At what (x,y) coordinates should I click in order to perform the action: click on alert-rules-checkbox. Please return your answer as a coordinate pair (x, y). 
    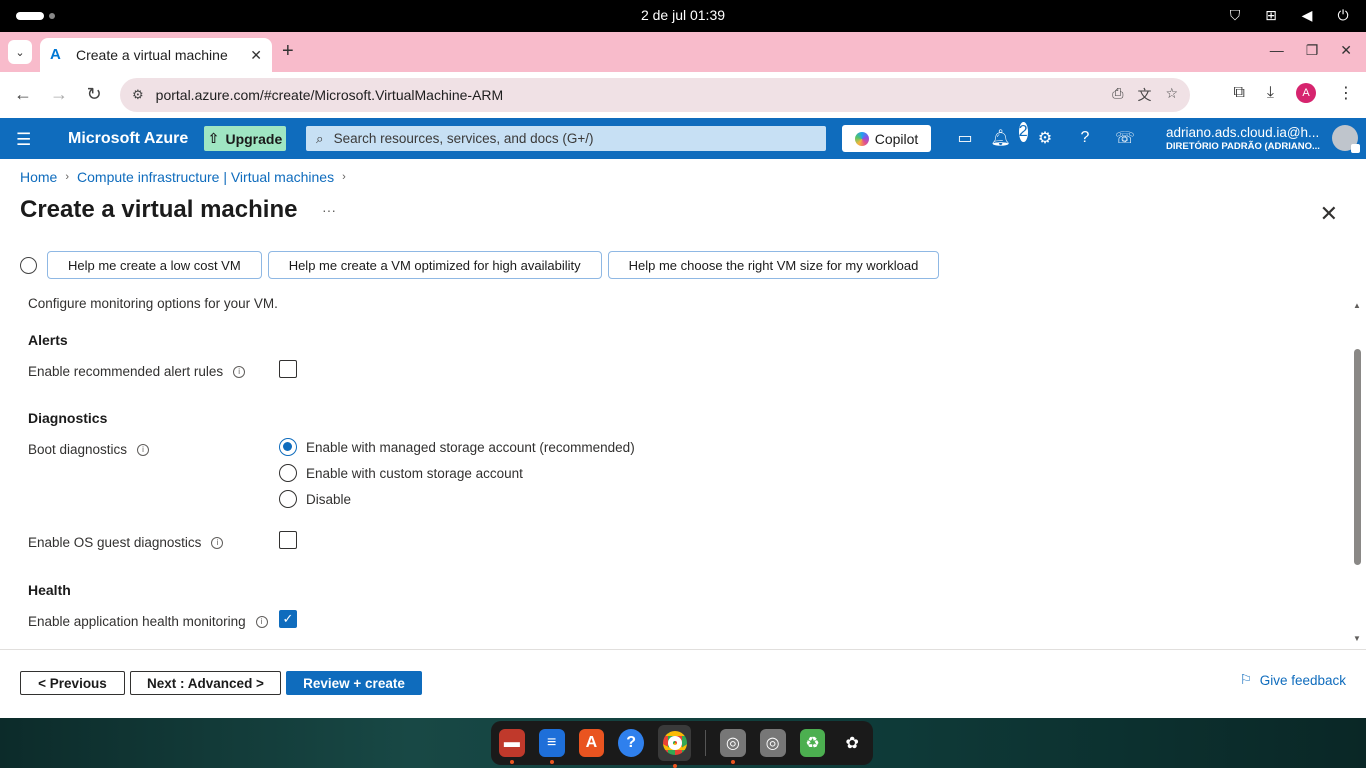
    Looking at the image, I should click on (288, 369).